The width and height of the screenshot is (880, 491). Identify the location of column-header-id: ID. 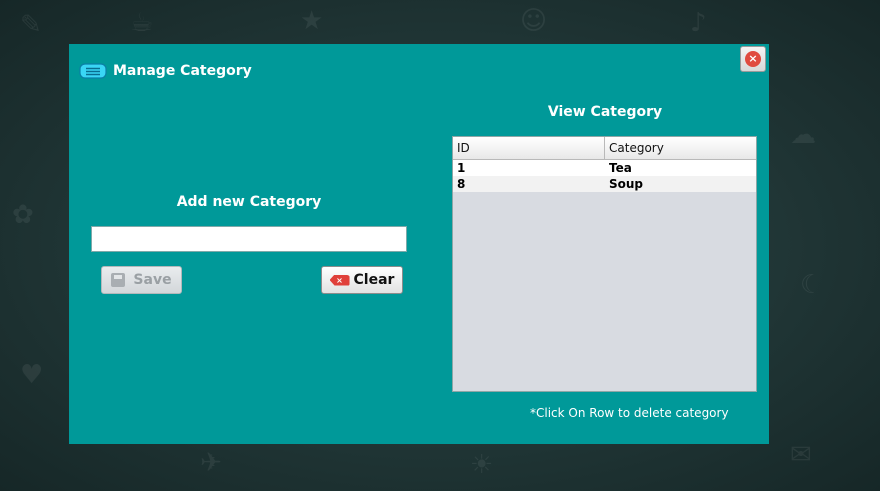
(529, 148).